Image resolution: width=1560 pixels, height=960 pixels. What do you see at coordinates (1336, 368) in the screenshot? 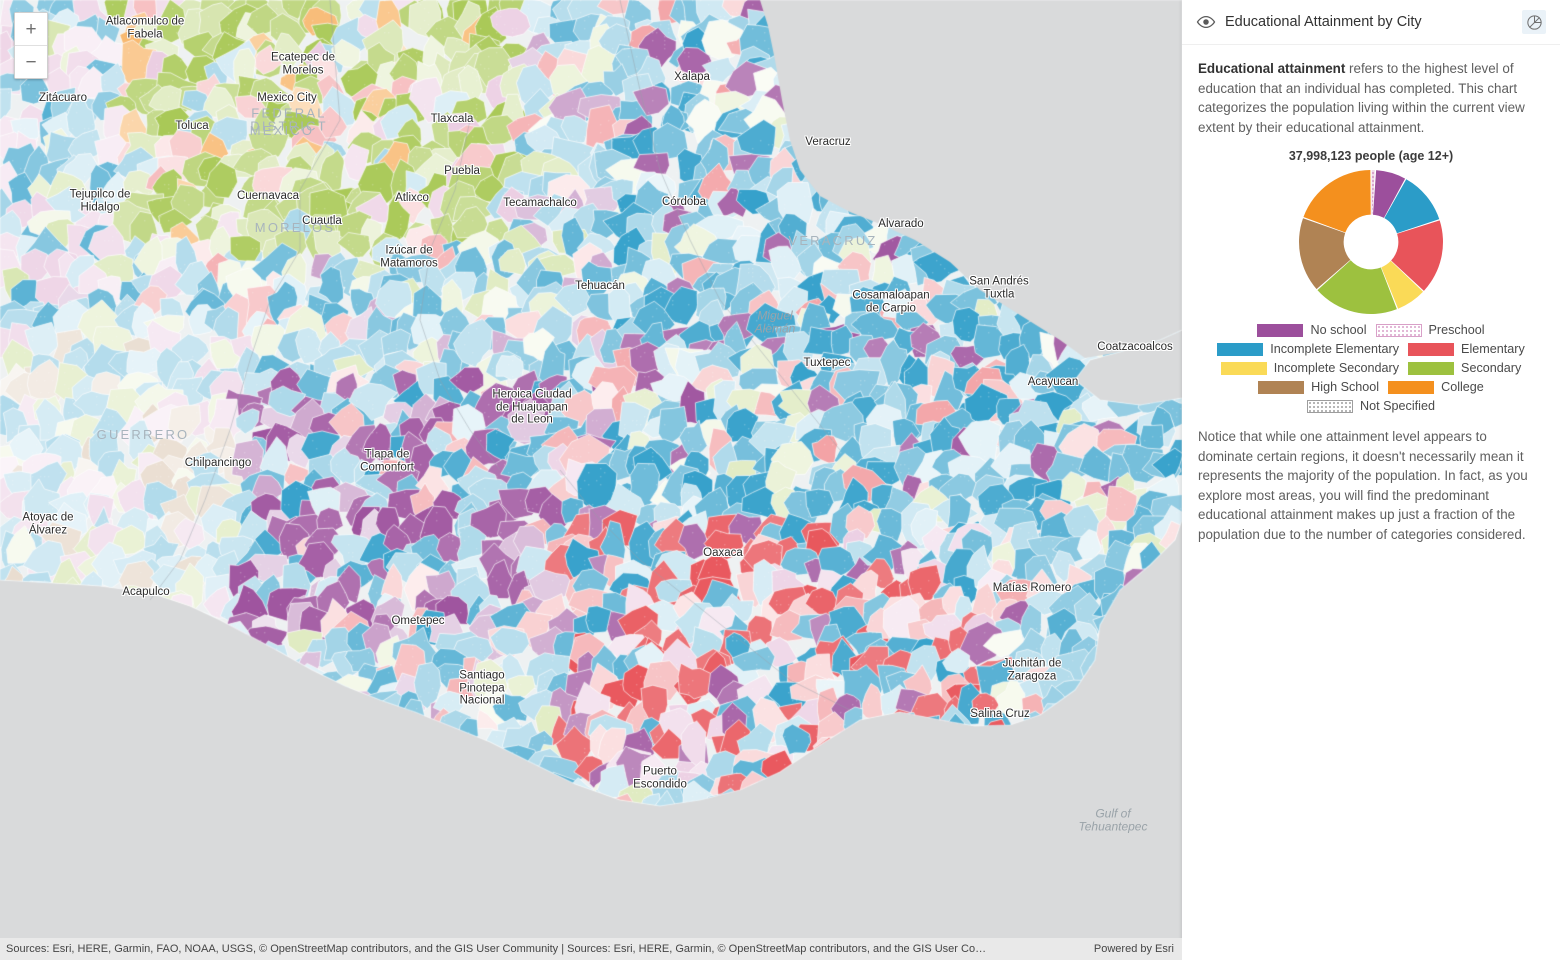
I see `legend-label: Incomplete Secondary` at bounding box center [1336, 368].